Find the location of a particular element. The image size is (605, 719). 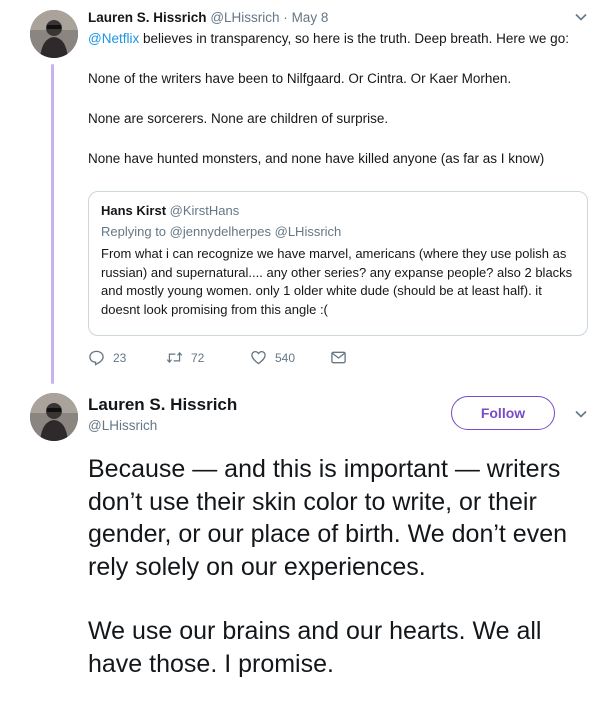

reply-count: 23 is located at coordinates (120, 357).